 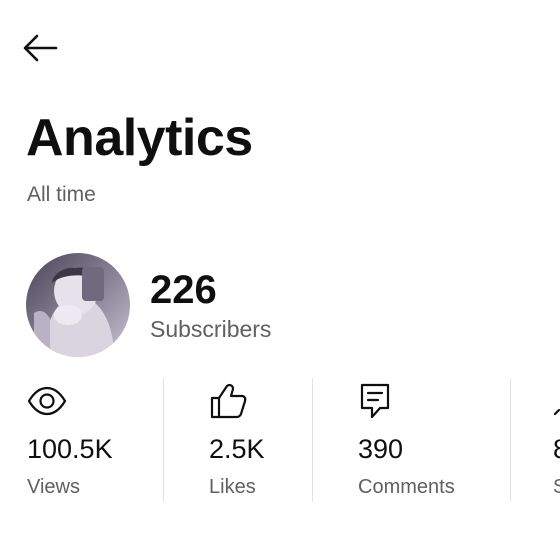 I want to click on shares-label: S, so click(x=556, y=487).